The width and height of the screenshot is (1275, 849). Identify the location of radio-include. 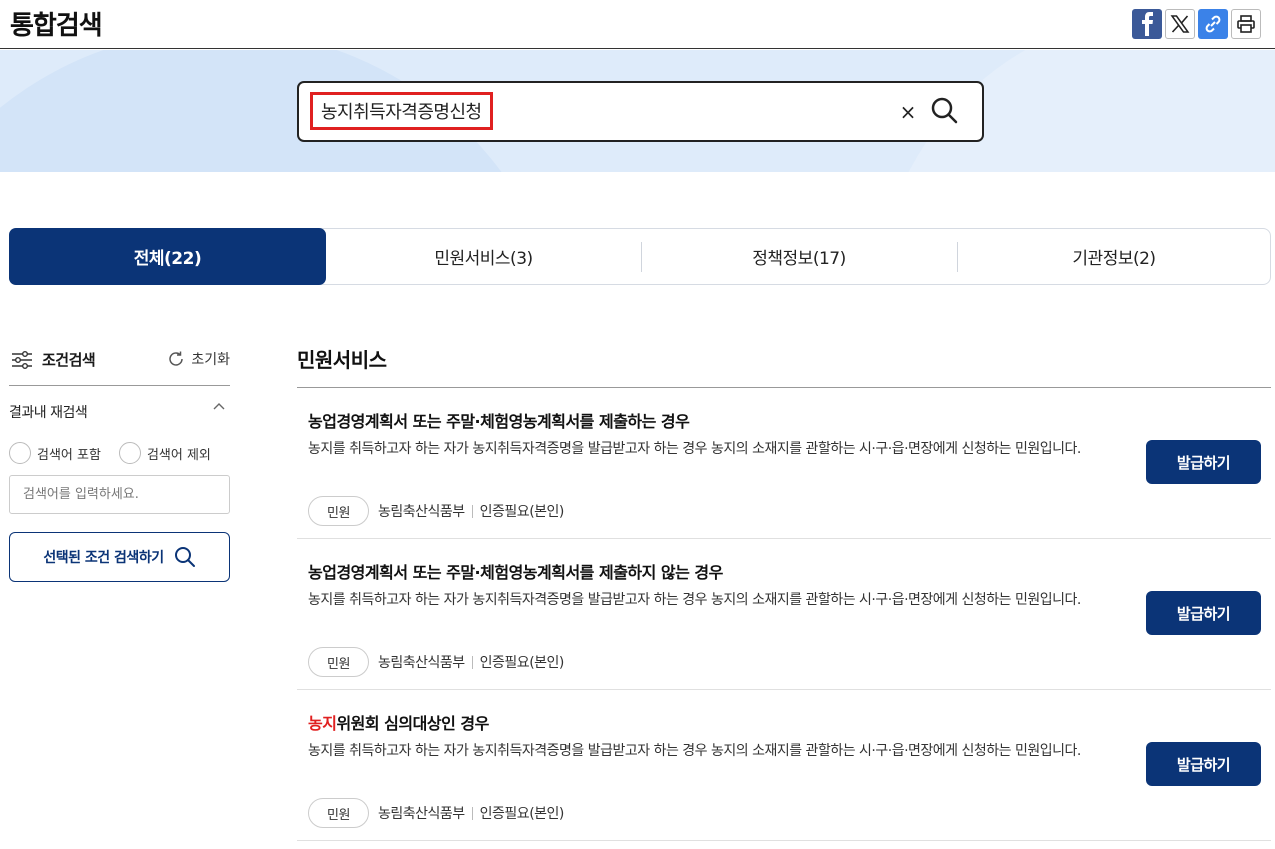
(20, 453).